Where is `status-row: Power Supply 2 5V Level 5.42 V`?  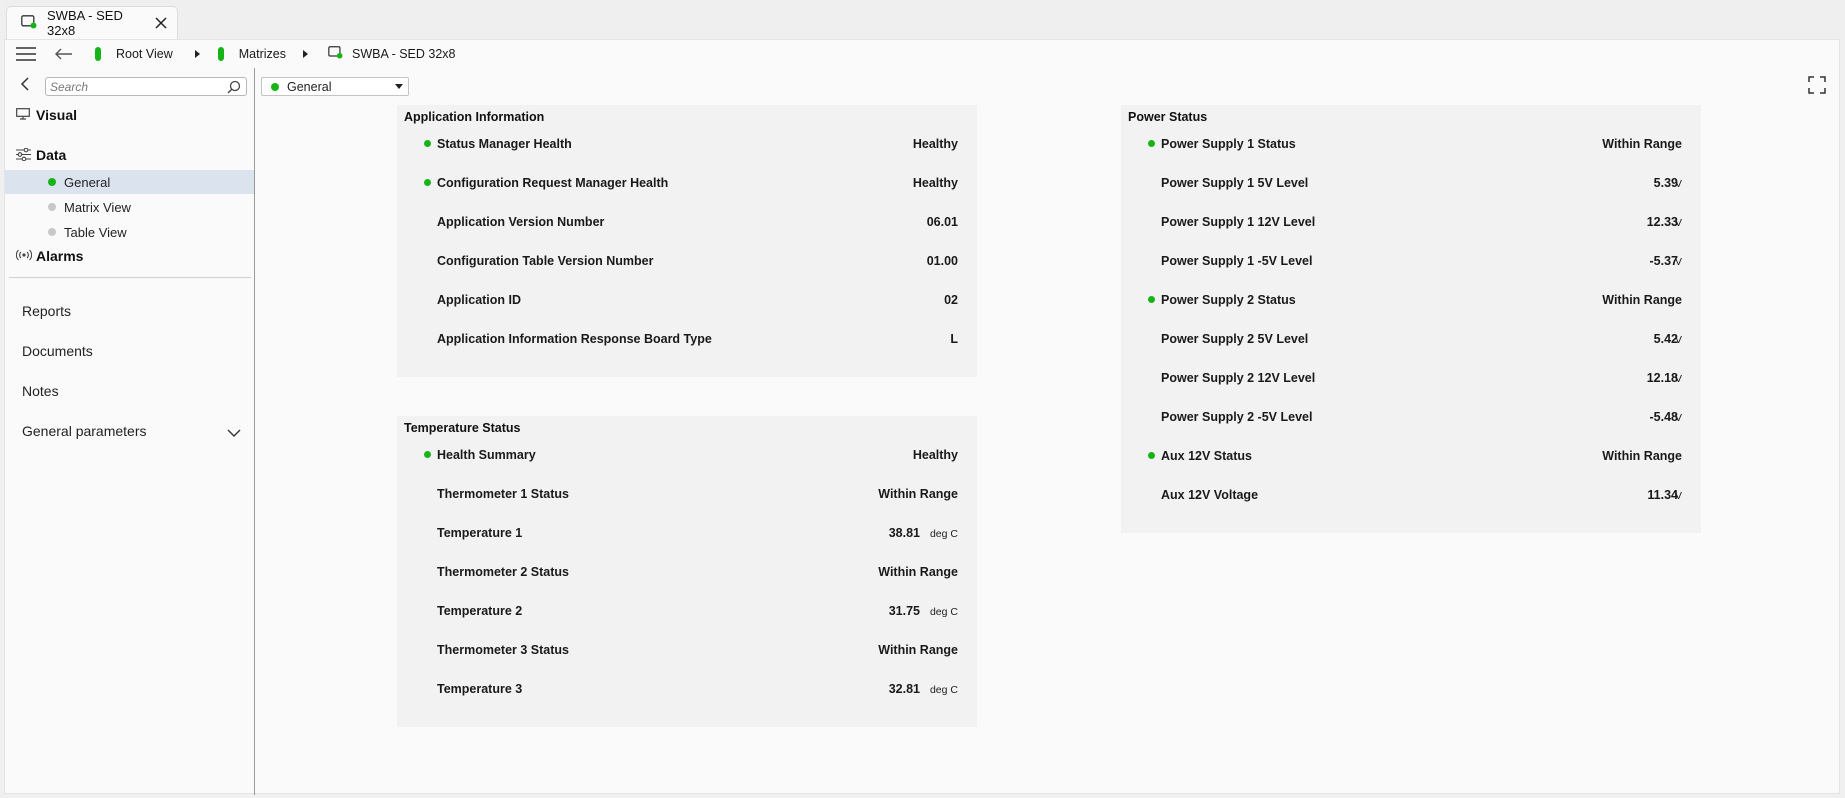 status-row: Power Supply 2 5V Level 5.42 V is located at coordinates (1411, 339).